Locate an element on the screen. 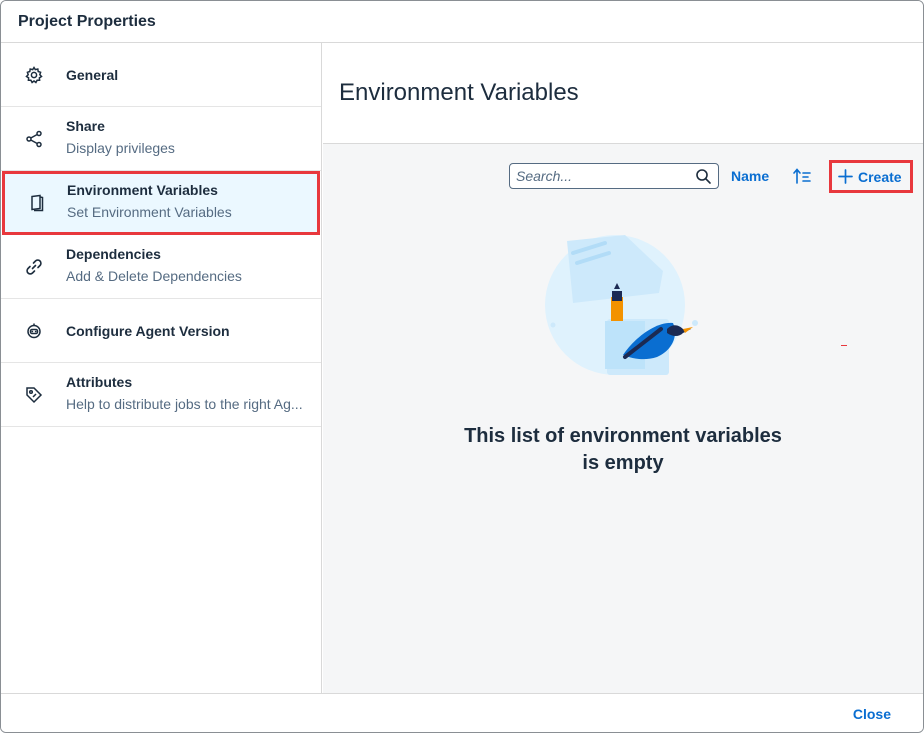 The width and height of the screenshot is (924, 733). empty-state-line-1: This list of environment variables is located at coordinates (623, 436).